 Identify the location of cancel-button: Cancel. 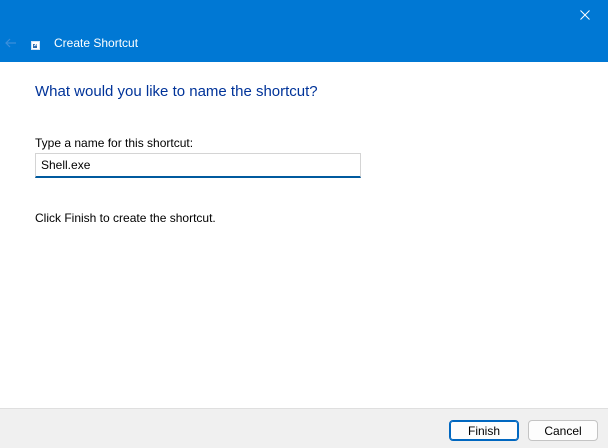
(563, 430).